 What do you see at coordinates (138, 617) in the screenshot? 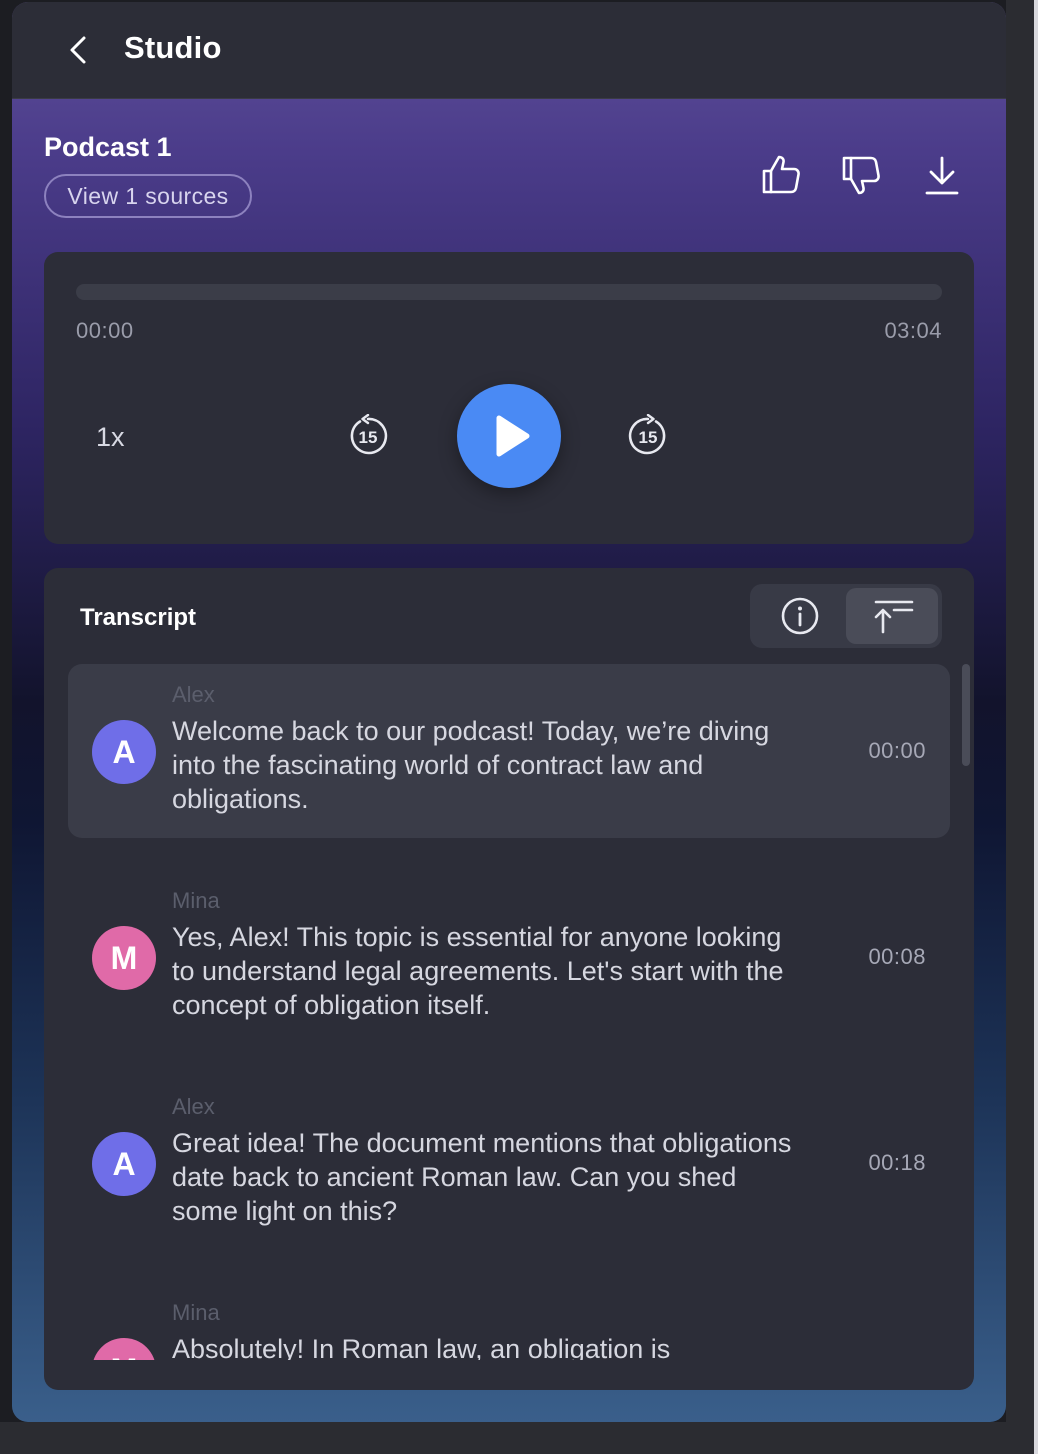
I see `transcript-heading: Transcript` at bounding box center [138, 617].